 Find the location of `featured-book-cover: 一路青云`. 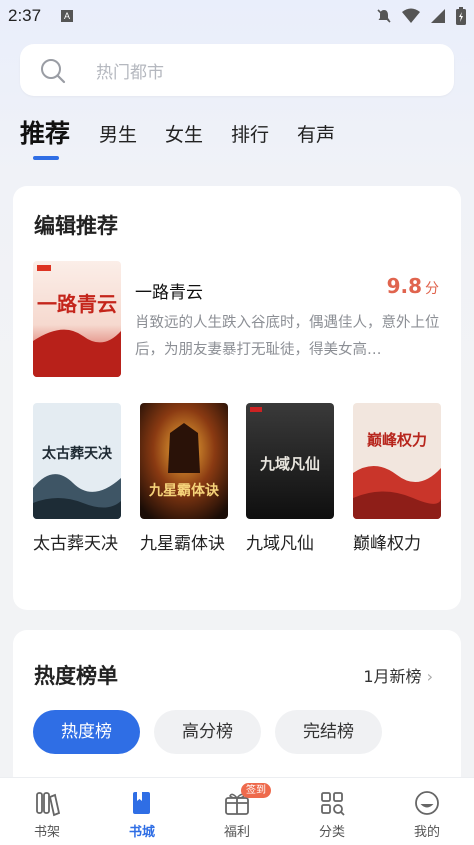

featured-book-cover: 一路青云 is located at coordinates (77, 319).